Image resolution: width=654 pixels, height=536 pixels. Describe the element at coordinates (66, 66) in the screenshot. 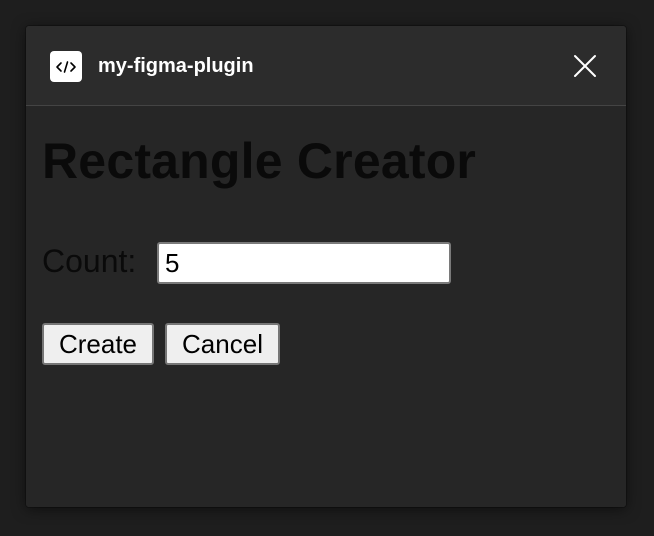

I see `code-brackets-icon` at that location.